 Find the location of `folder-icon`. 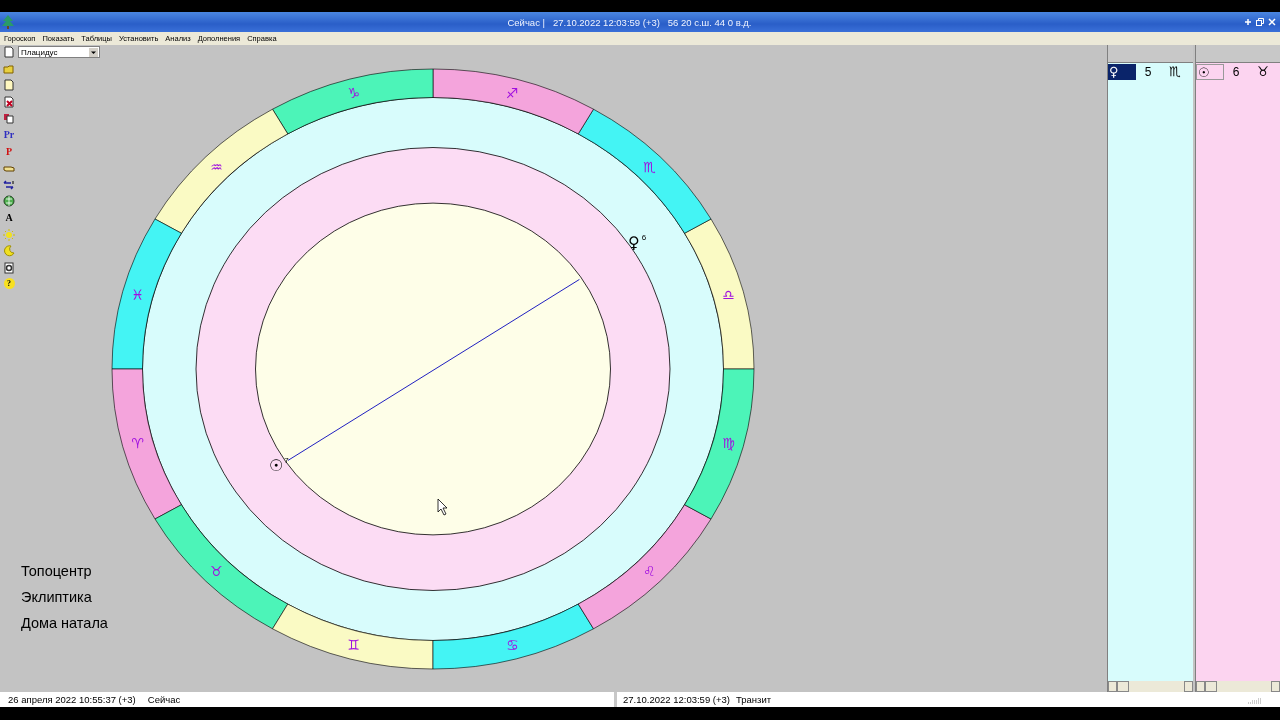

folder-icon is located at coordinates (9, 68).